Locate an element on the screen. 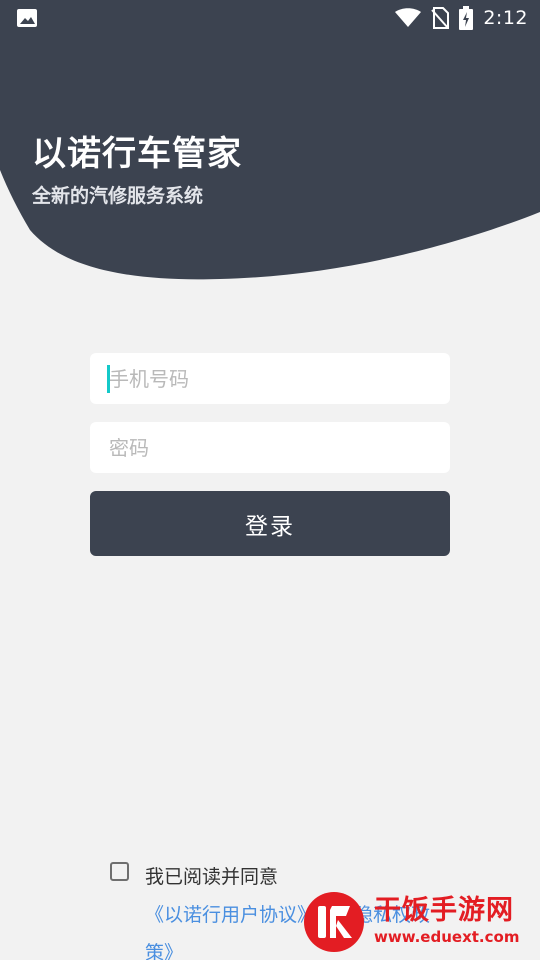  app-subtitle: 全新的汽修服务系统 is located at coordinates (118, 196).